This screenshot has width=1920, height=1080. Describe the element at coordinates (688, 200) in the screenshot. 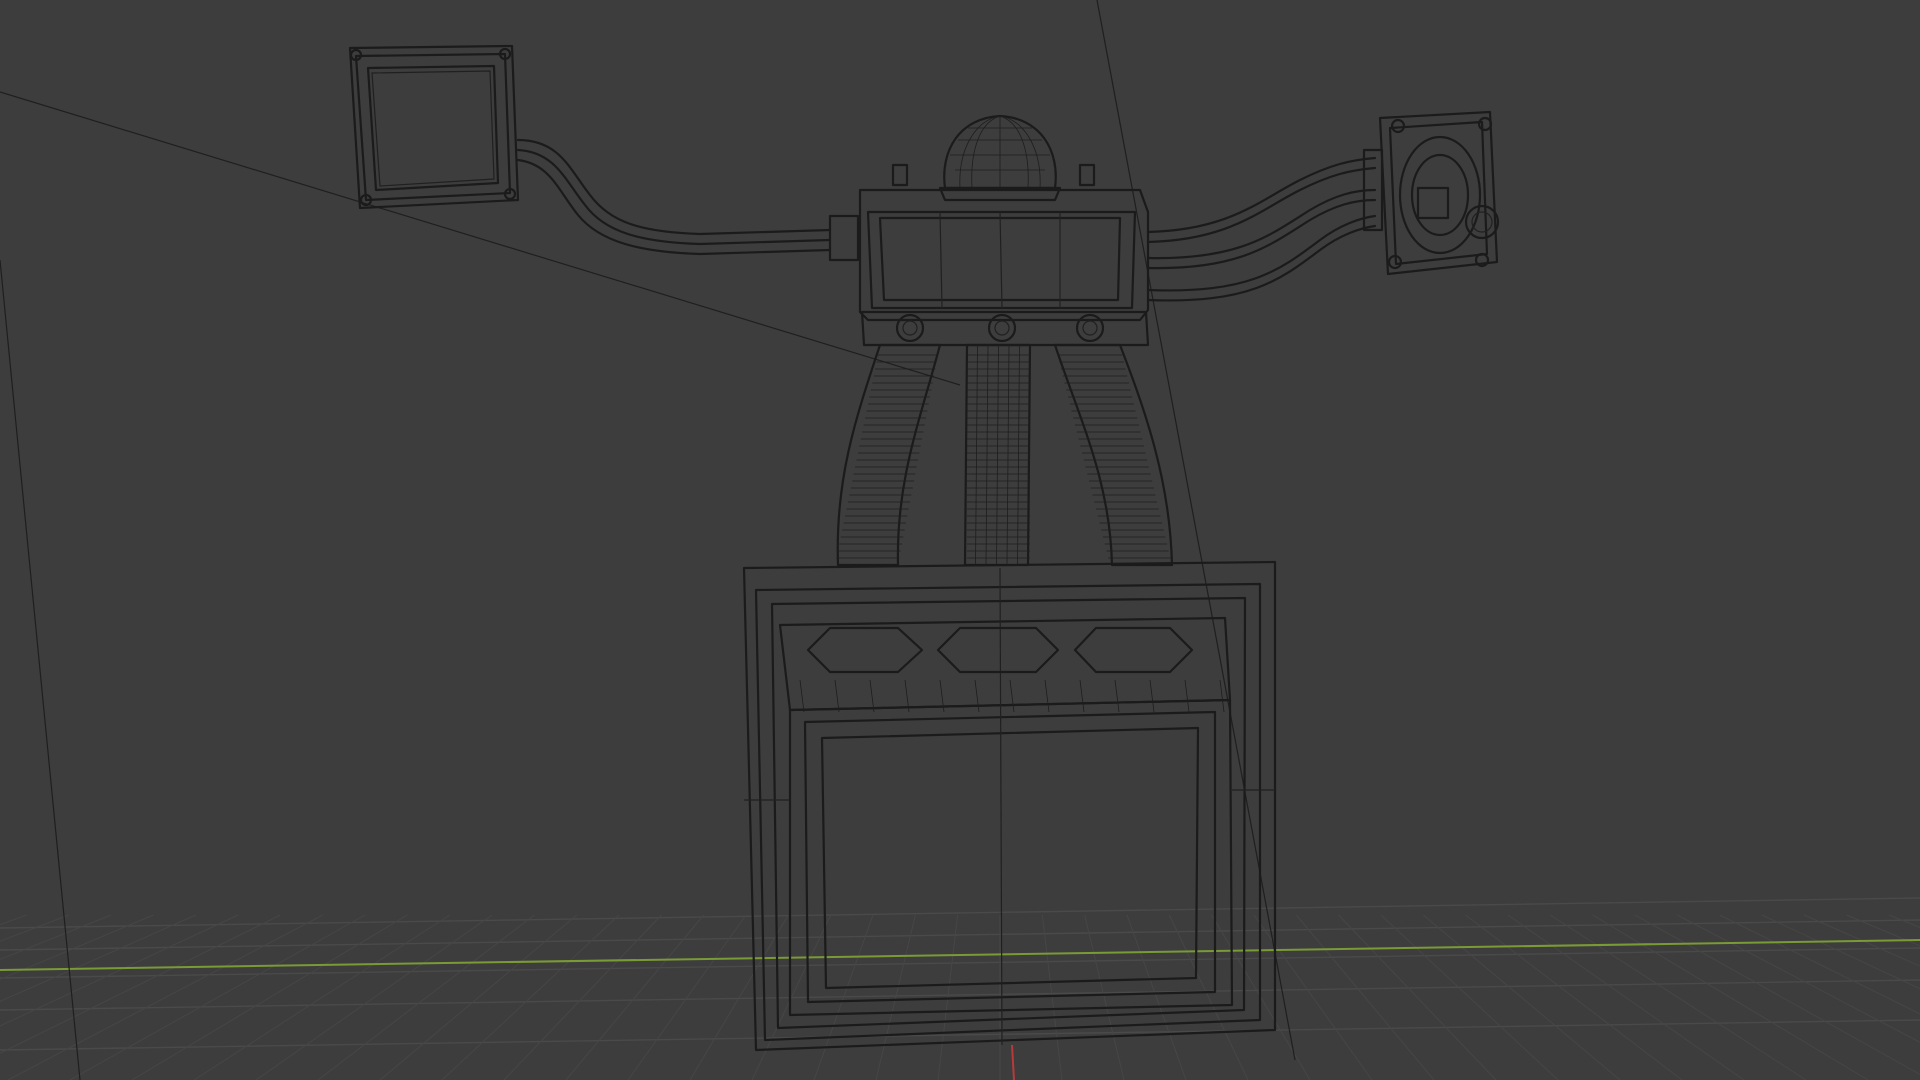

I see `left-hoses` at that location.